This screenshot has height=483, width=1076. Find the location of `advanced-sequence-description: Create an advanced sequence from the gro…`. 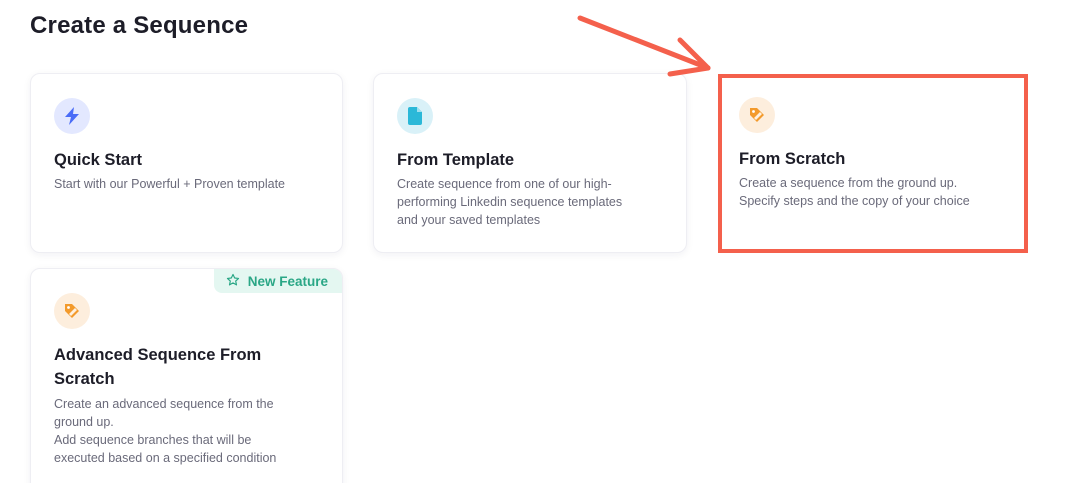

advanced-sequence-description: Create an advanced sequence from the gro… is located at coordinates (165, 431).